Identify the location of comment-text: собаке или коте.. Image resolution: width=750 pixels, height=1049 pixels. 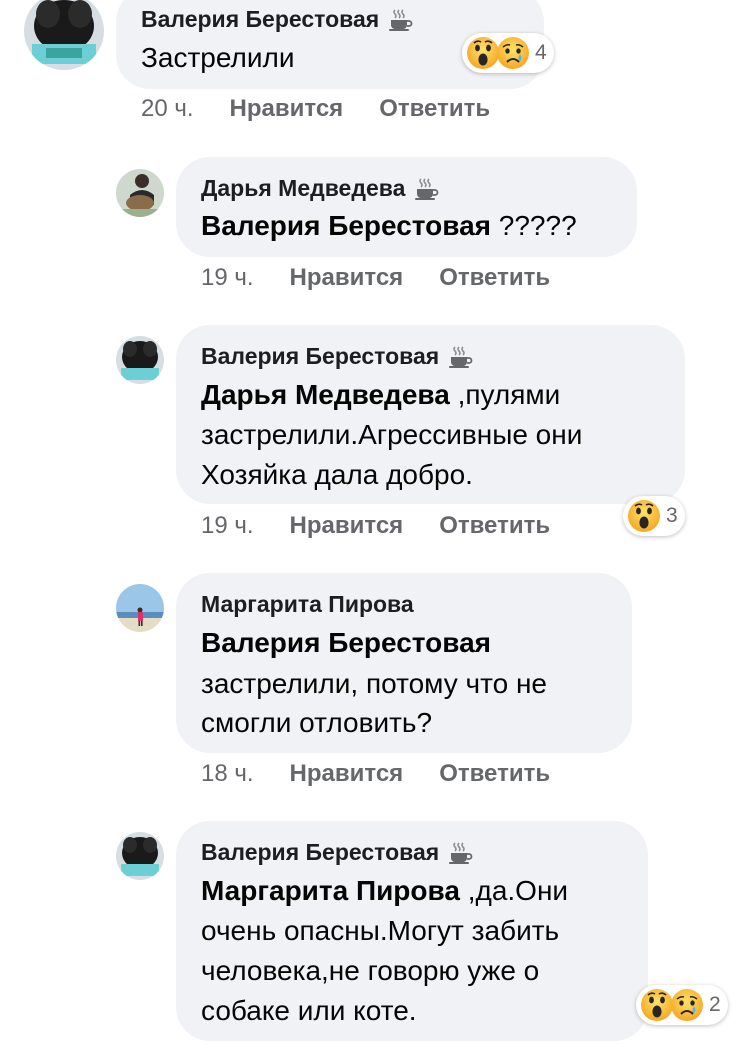
(309, 1010).